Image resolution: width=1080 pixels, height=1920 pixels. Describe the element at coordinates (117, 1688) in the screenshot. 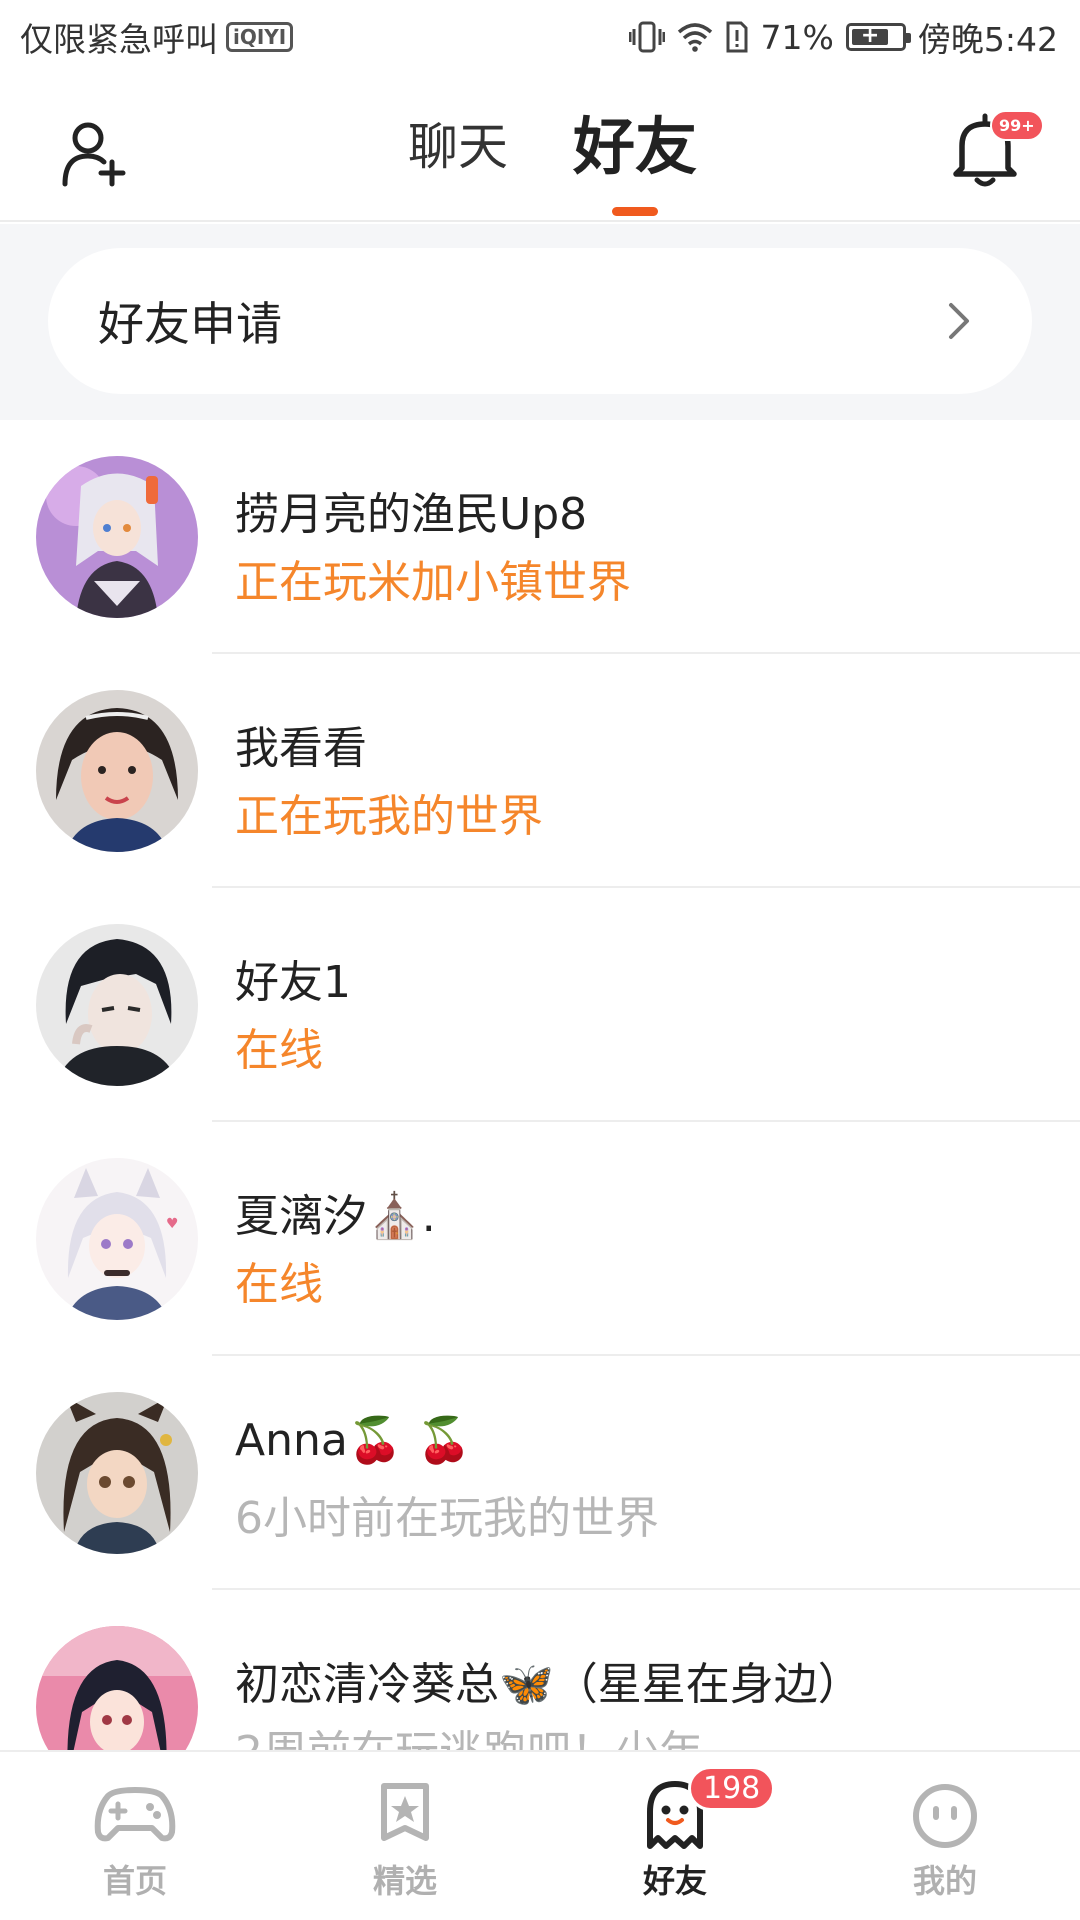

I see `avatar: 🐰` at that location.